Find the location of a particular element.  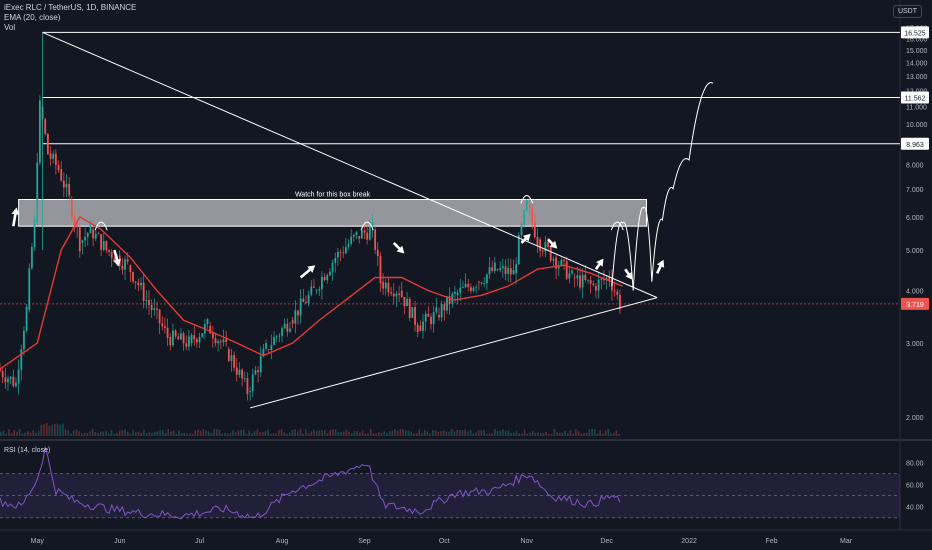

rsi-legend: RSI (14, close) is located at coordinates (27, 450).